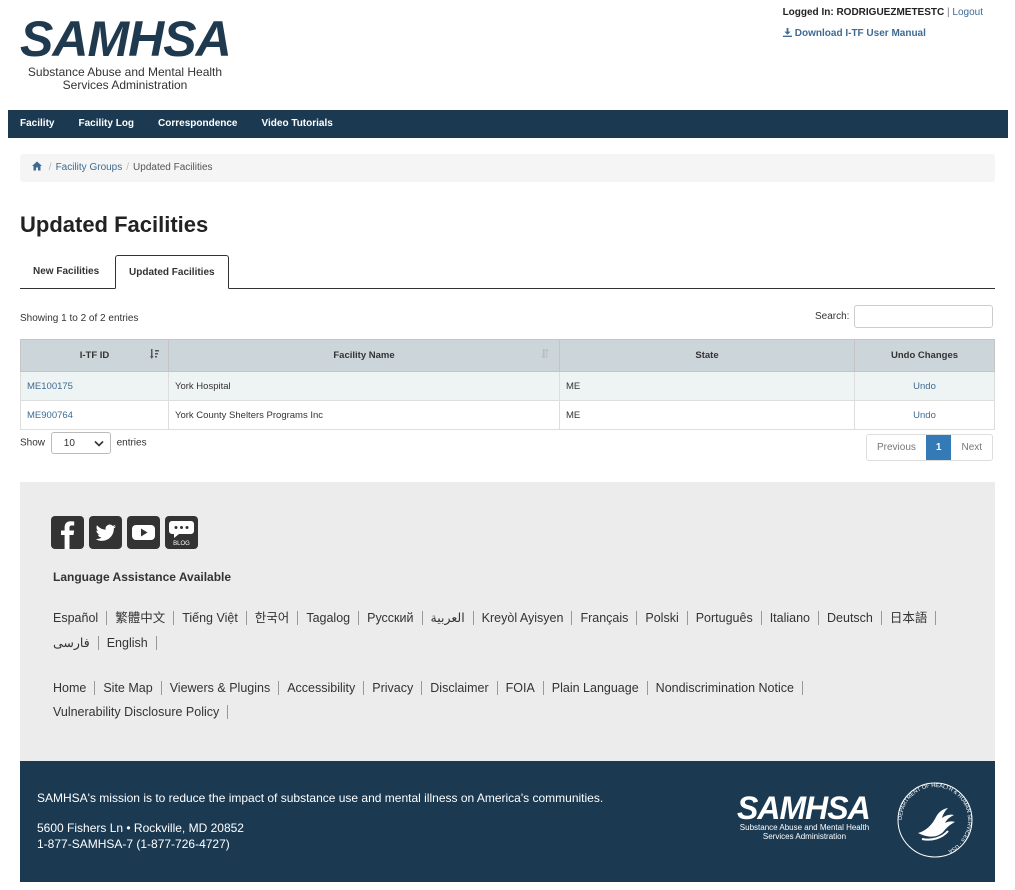 Image resolution: width=1015 pixels, height=890 pixels. I want to click on download-manual-label: Download I-TF User Manual, so click(860, 33).